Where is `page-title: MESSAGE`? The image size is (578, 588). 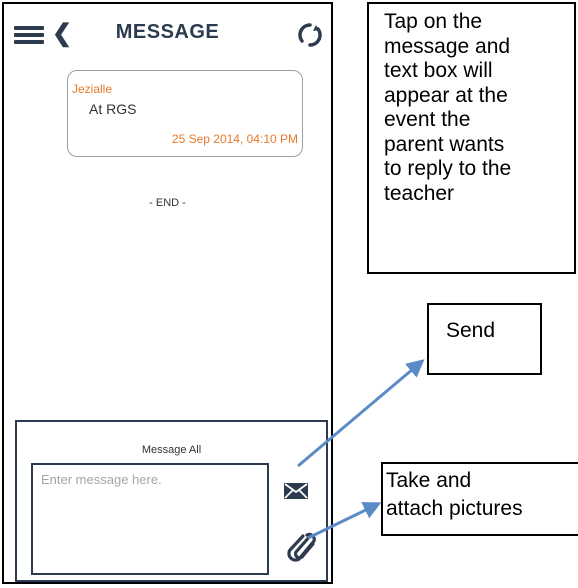 page-title: MESSAGE is located at coordinates (167, 32).